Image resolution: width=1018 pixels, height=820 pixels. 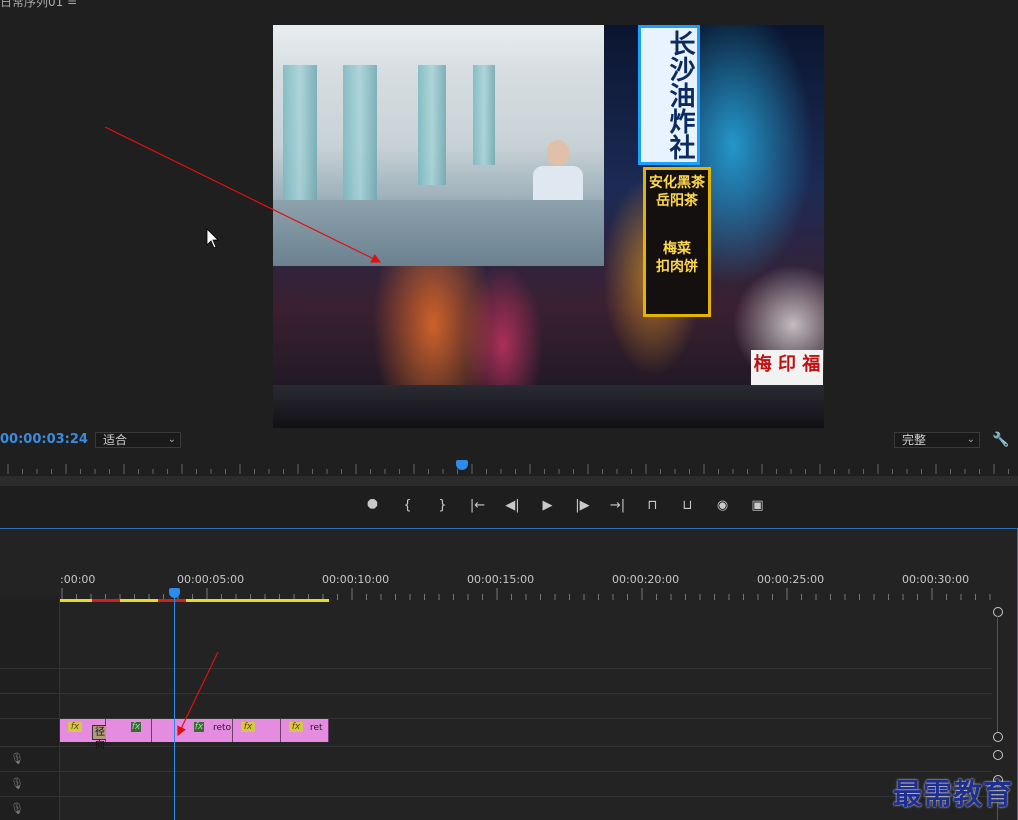 I want to click on timeline-playhead-line, so click(x=174, y=708).